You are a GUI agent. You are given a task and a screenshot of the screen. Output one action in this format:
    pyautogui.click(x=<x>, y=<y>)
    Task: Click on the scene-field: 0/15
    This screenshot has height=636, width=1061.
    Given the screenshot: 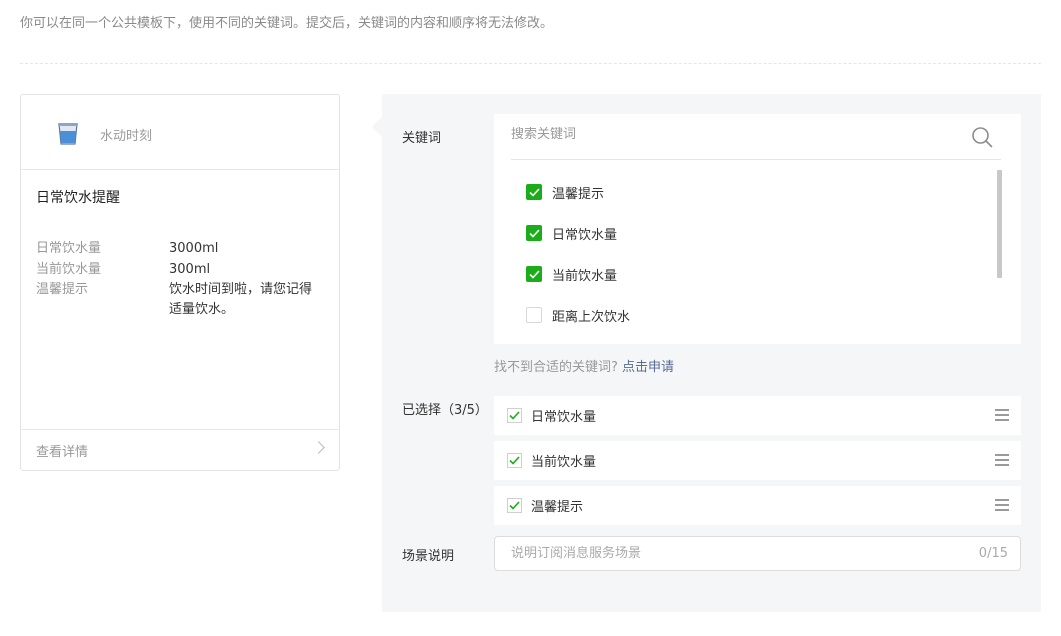 What is the action you would take?
    pyautogui.click(x=757, y=553)
    